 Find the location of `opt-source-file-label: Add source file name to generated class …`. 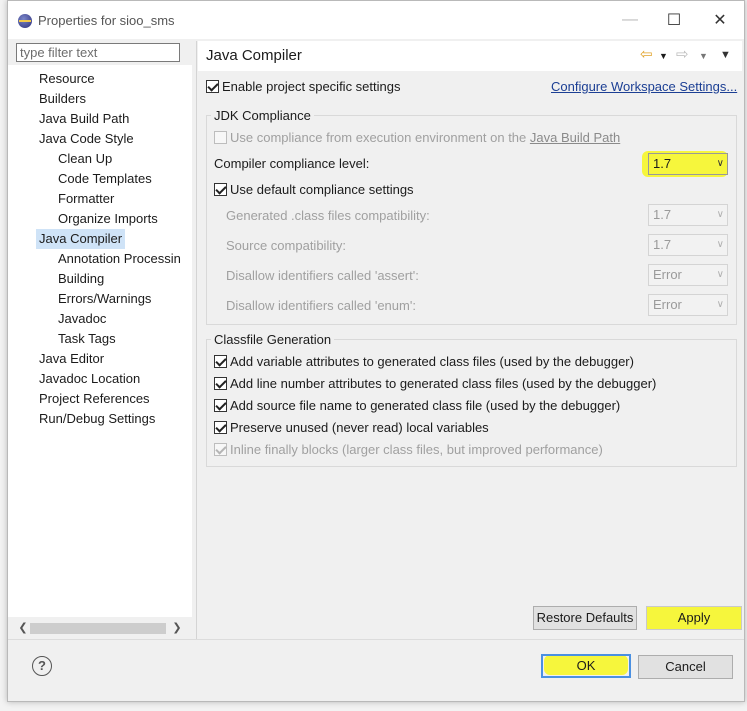

opt-source-file-label: Add source file name to generated class … is located at coordinates (425, 405).